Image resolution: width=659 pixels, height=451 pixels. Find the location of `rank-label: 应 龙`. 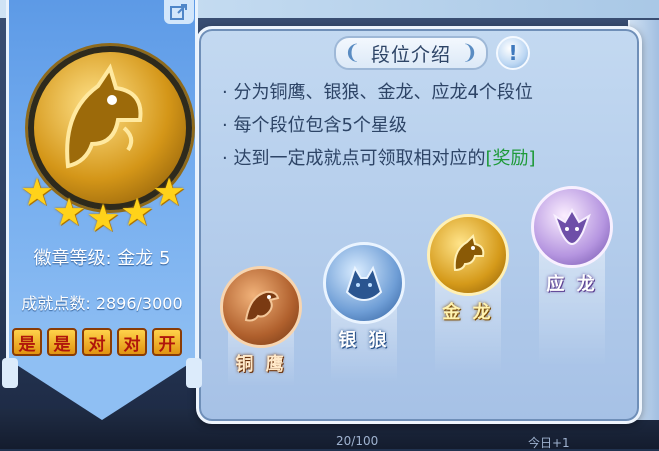

rank-label: 应 龙 is located at coordinates (572, 284).